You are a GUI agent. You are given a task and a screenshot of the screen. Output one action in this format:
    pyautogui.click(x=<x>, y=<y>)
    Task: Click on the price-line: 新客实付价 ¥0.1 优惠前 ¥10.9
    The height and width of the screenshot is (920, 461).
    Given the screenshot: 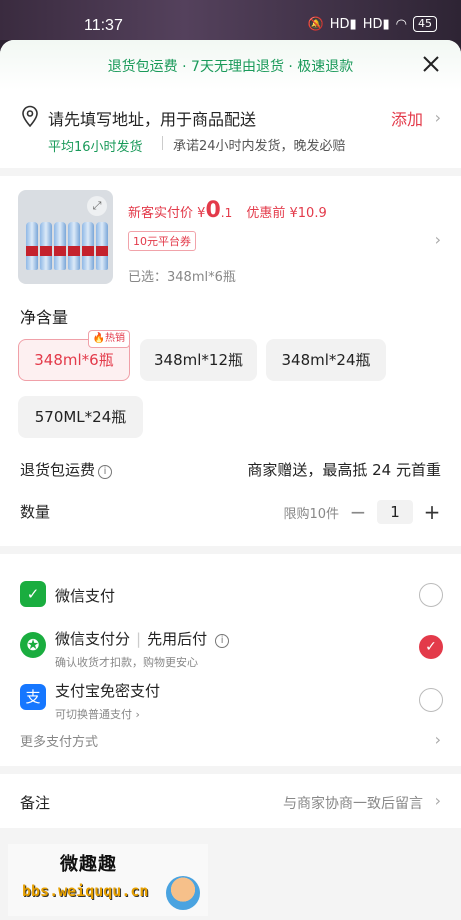 What is the action you would take?
    pyautogui.click(x=227, y=210)
    